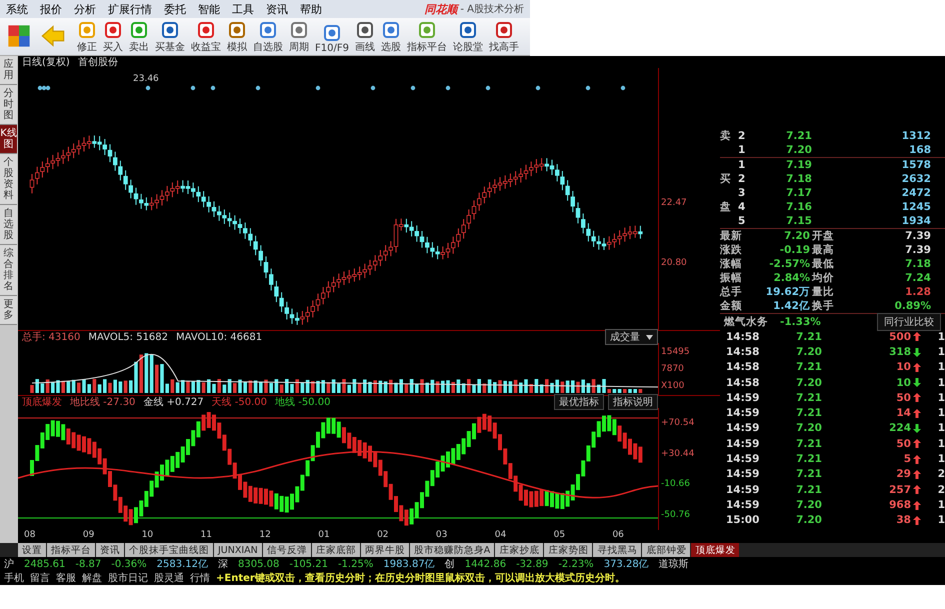  I want to click on compare-button: 同行业比较, so click(909, 321).